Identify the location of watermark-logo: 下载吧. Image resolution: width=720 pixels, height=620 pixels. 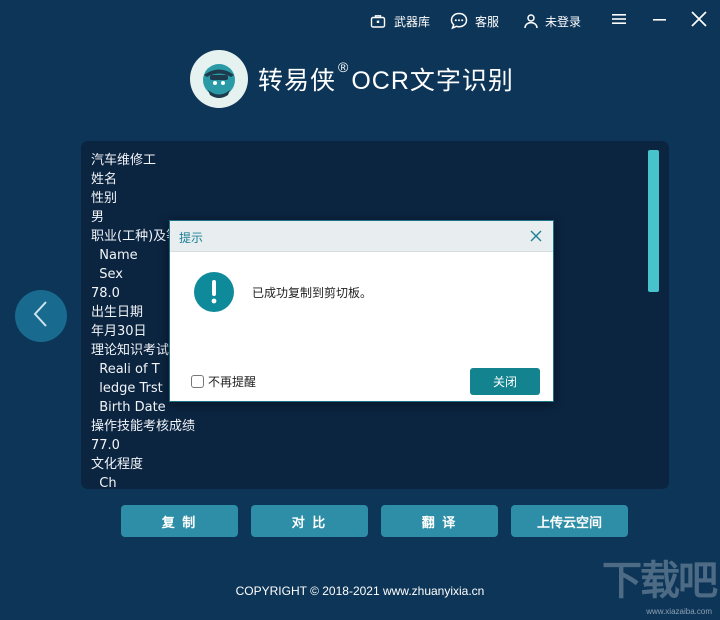
(660, 581).